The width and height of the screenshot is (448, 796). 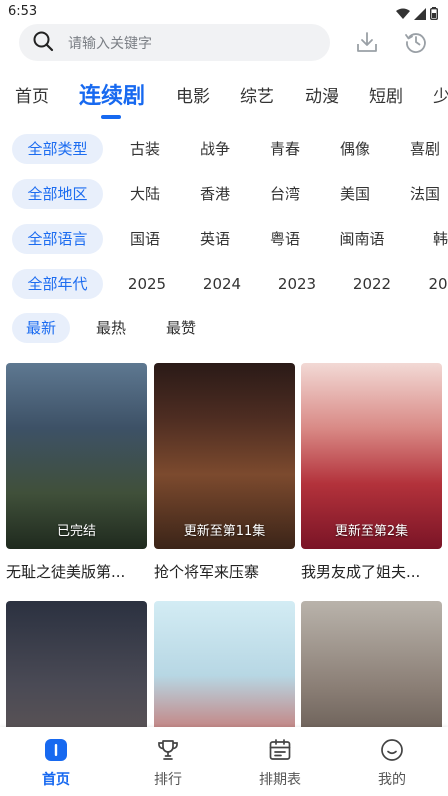 What do you see at coordinates (403, 14) in the screenshot?
I see `wifi-icon` at bounding box center [403, 14].